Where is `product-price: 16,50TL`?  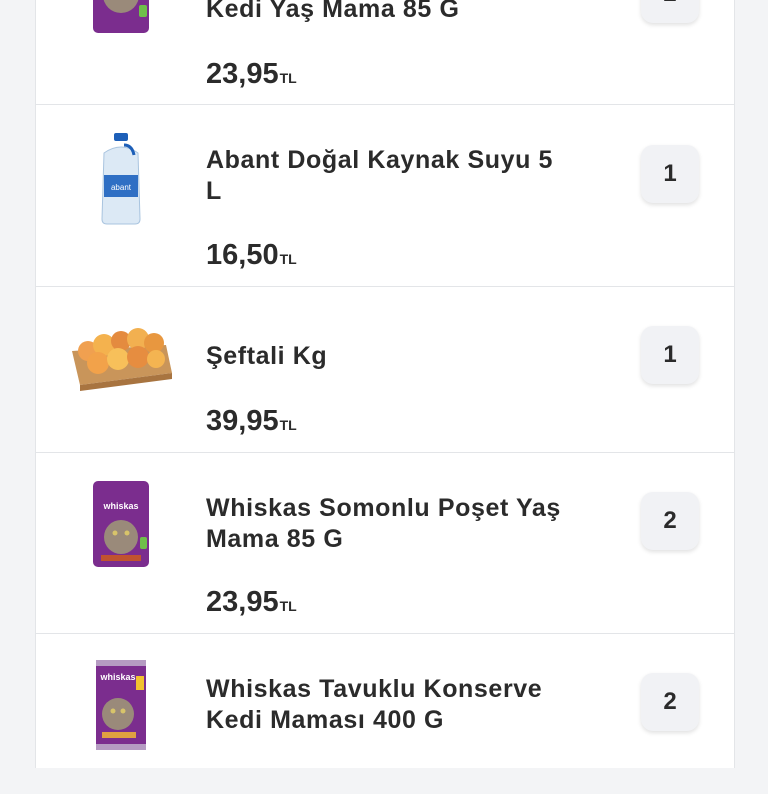 product-price: 16,50TL is located at coordinates (251, 255).